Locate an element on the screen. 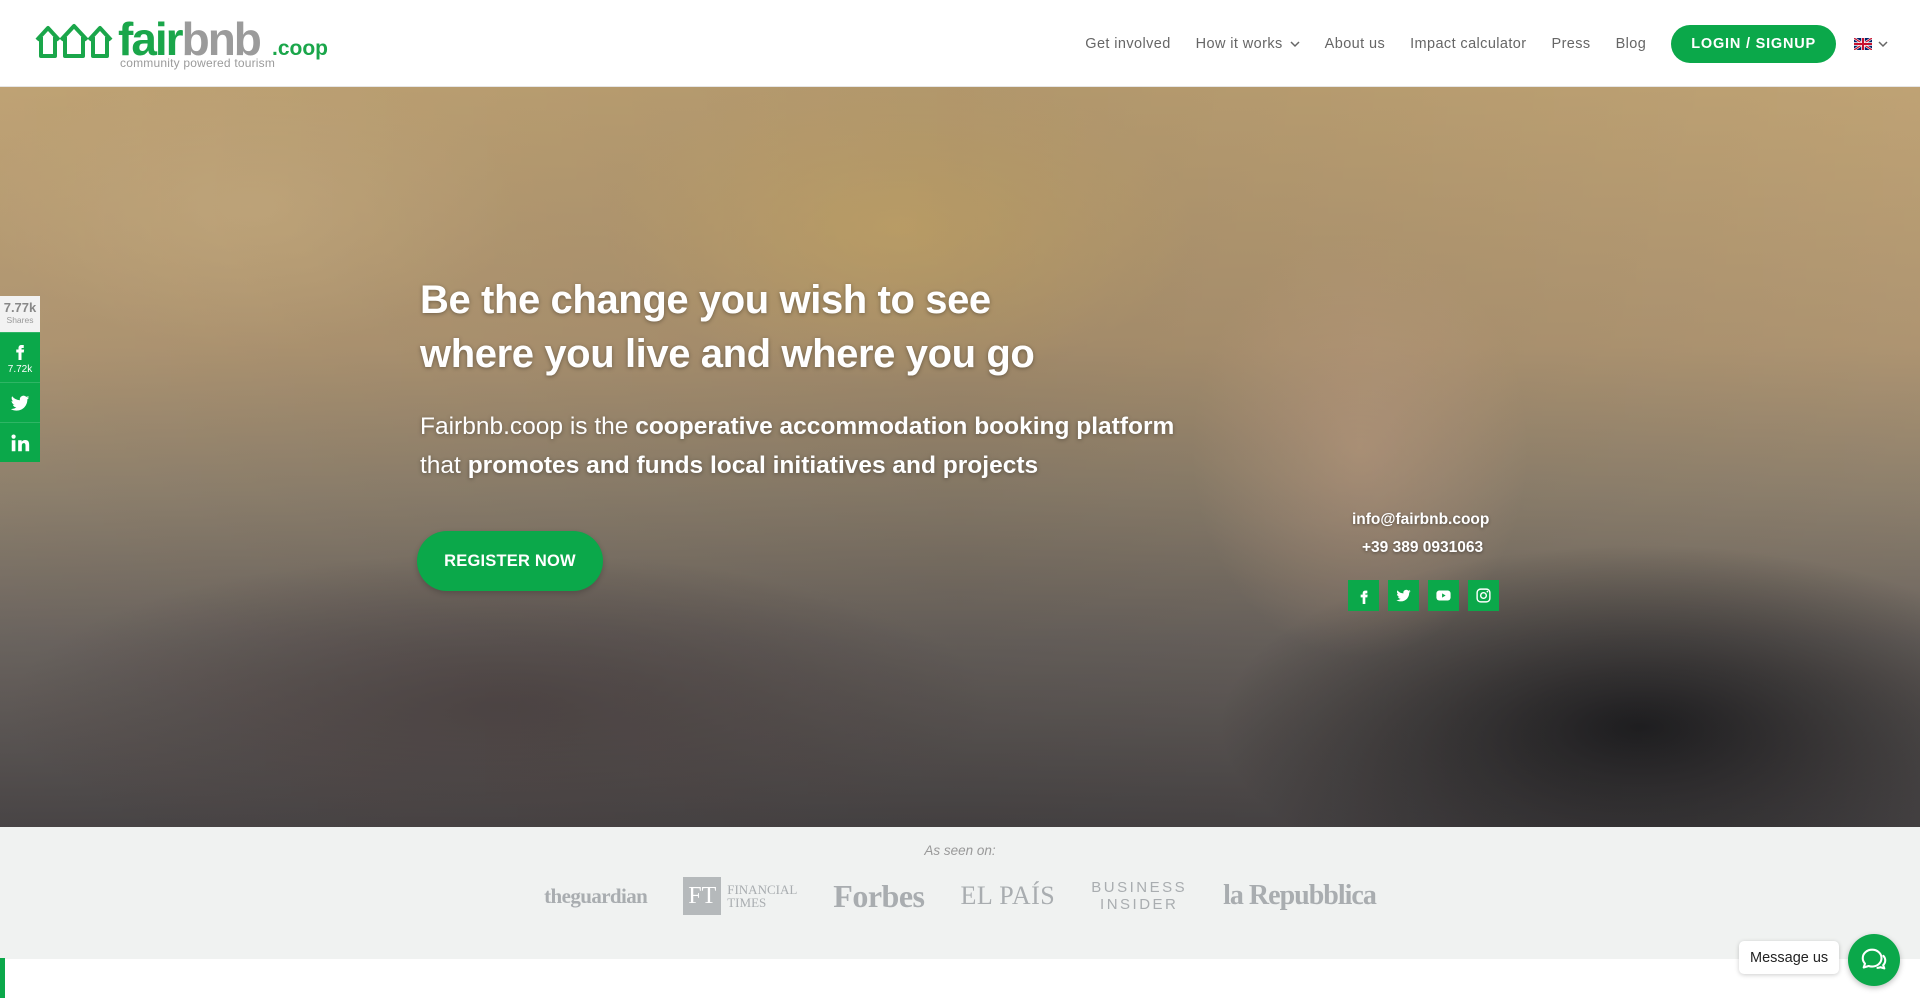 The image size is (1920, 1008). share-facebook-button: 7.72k is located at coordinates (20, 357).